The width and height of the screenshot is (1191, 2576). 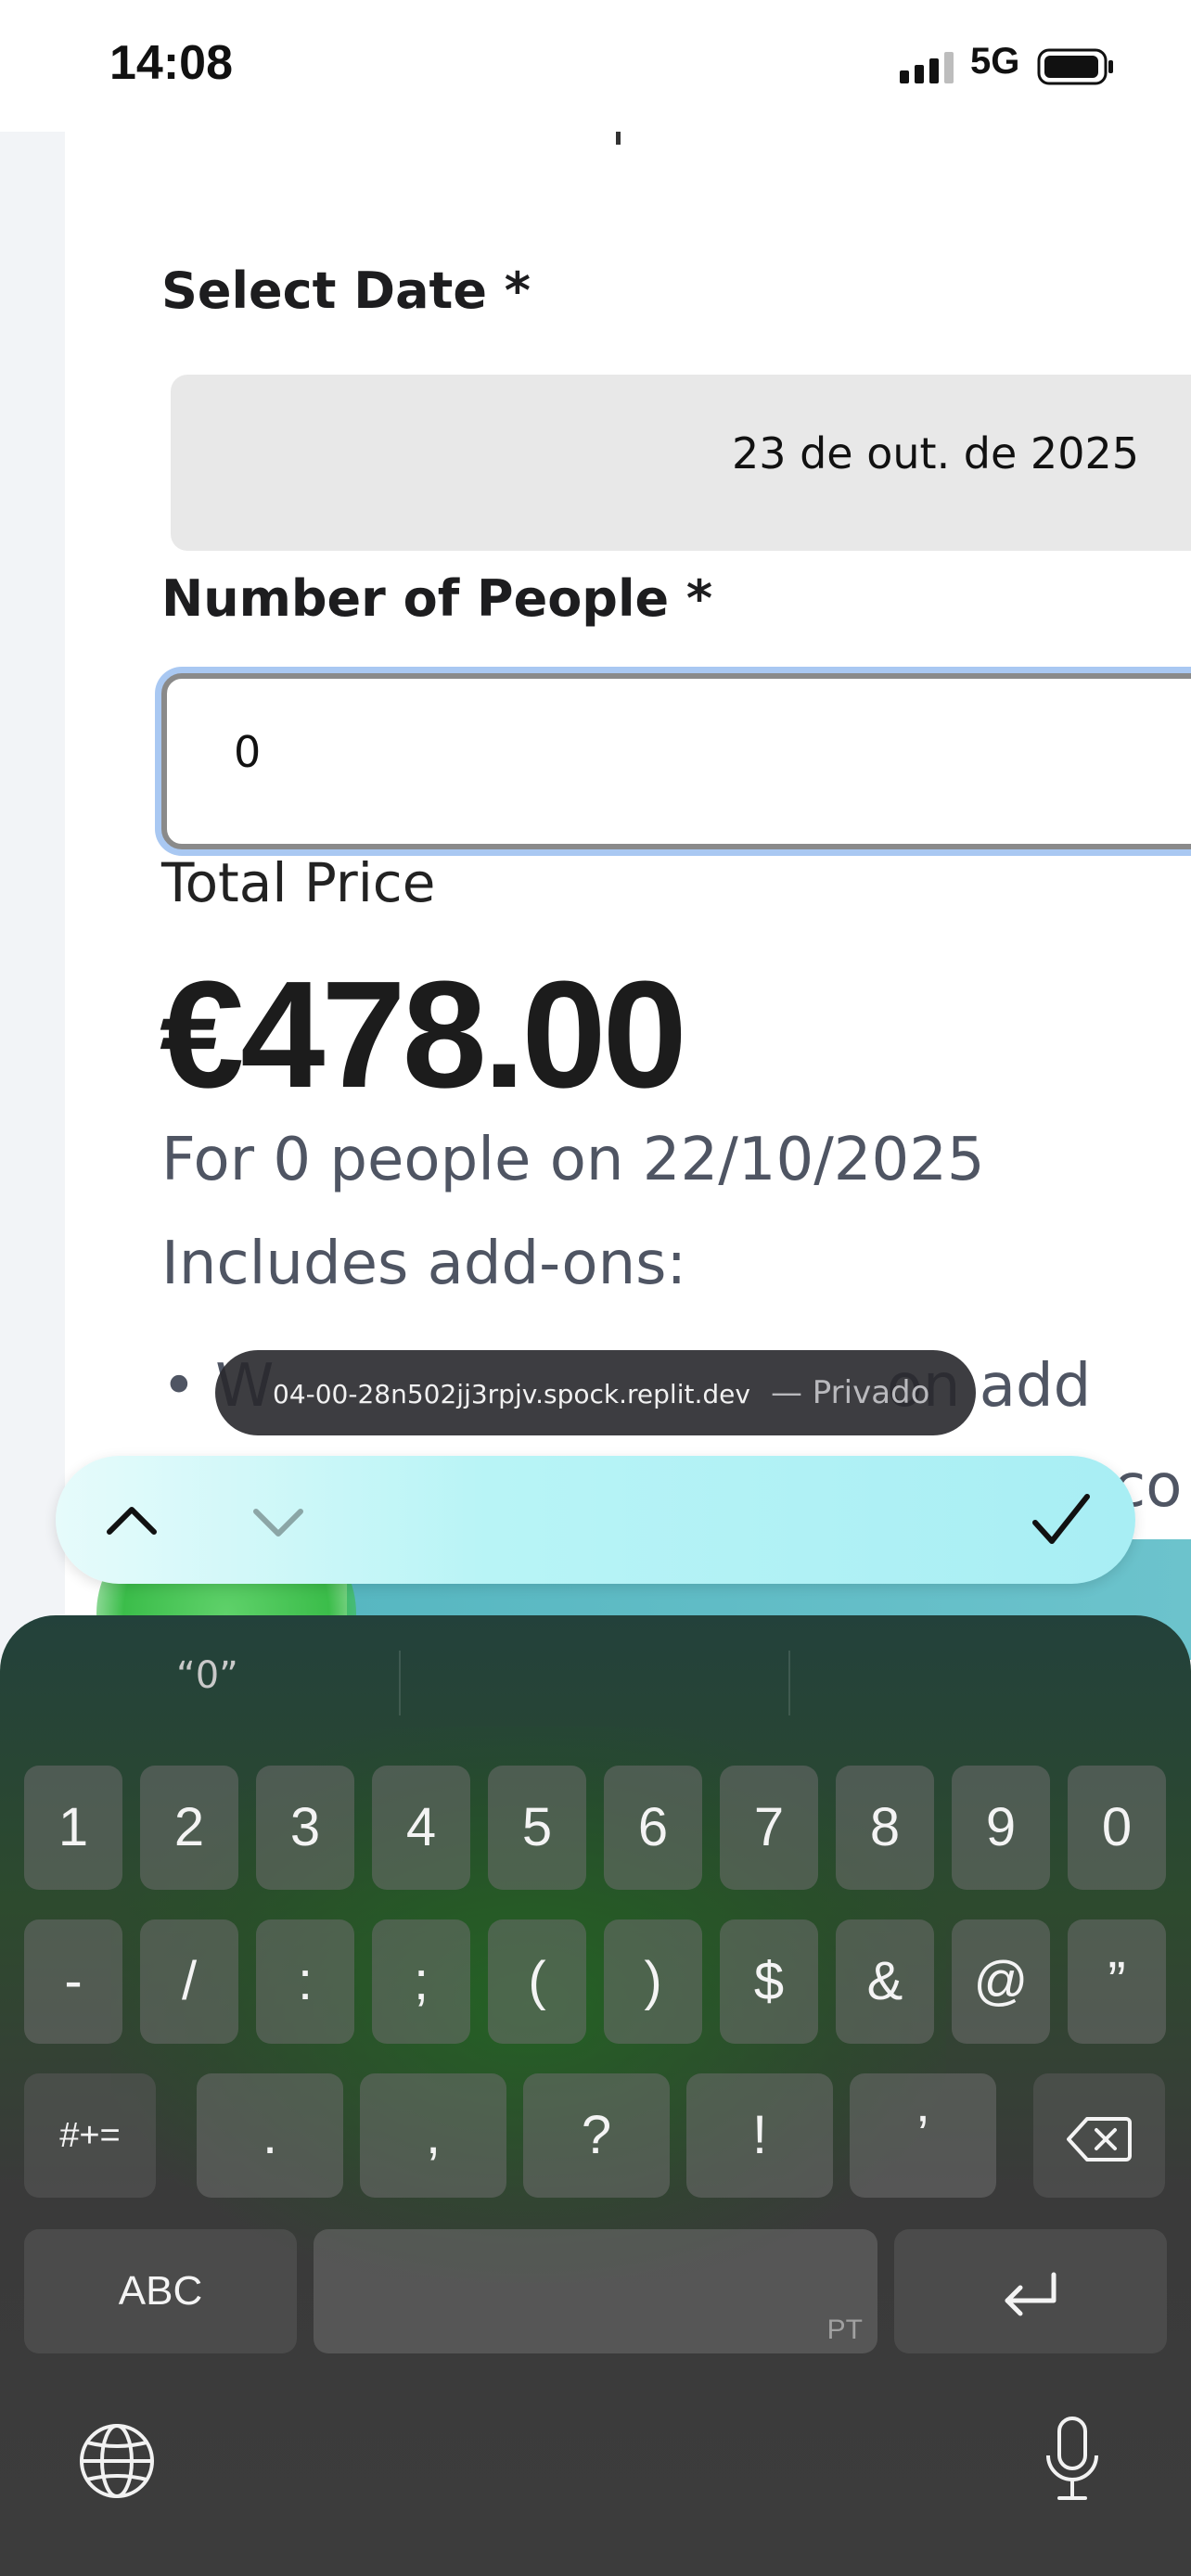 What do you see at coordinates (885, 1828) in the screenshot?
I see `number-key: 8` at bounding box center [885, 1828].